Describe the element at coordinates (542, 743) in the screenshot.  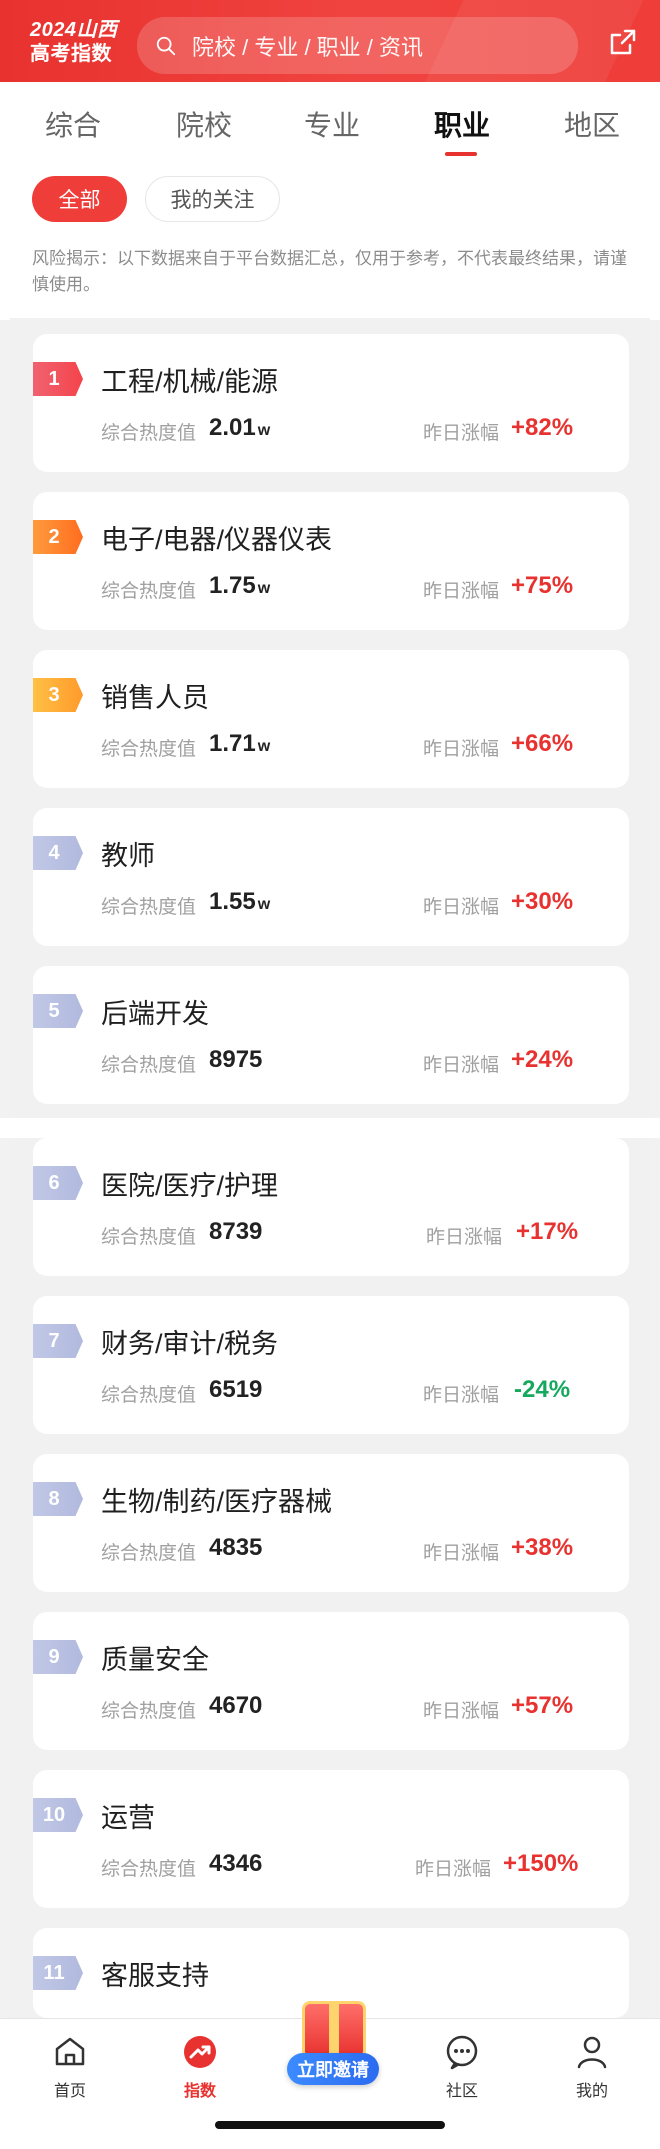
I see `change-value: +66%` at that location.